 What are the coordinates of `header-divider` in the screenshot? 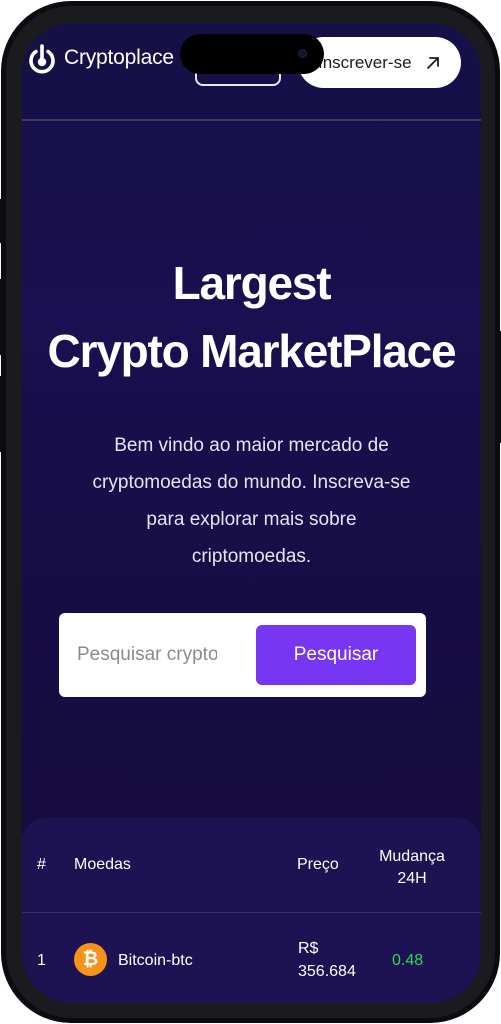 It's located at (251, 120).